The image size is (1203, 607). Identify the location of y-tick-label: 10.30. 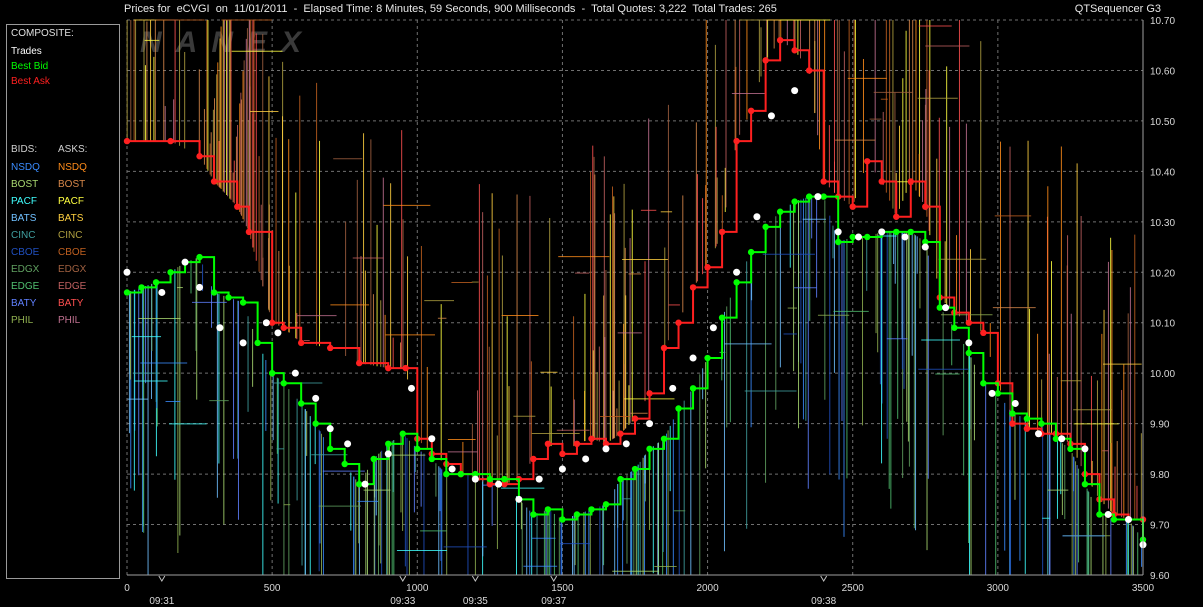
(1162, 223).